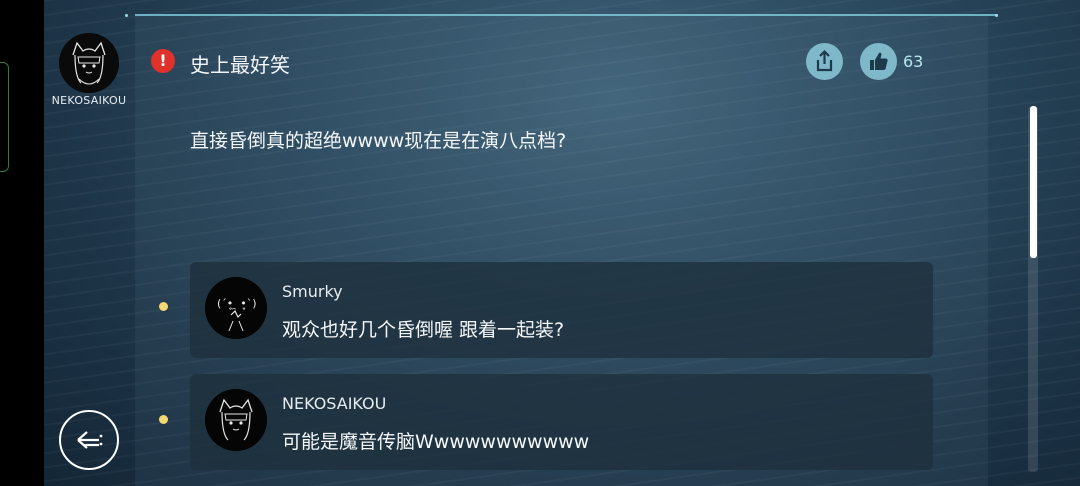 Image resolution: width=1080 pixels, height=486 pixels. I want to click on reply-author: NEKOSAIKOU, so click(334, 403).